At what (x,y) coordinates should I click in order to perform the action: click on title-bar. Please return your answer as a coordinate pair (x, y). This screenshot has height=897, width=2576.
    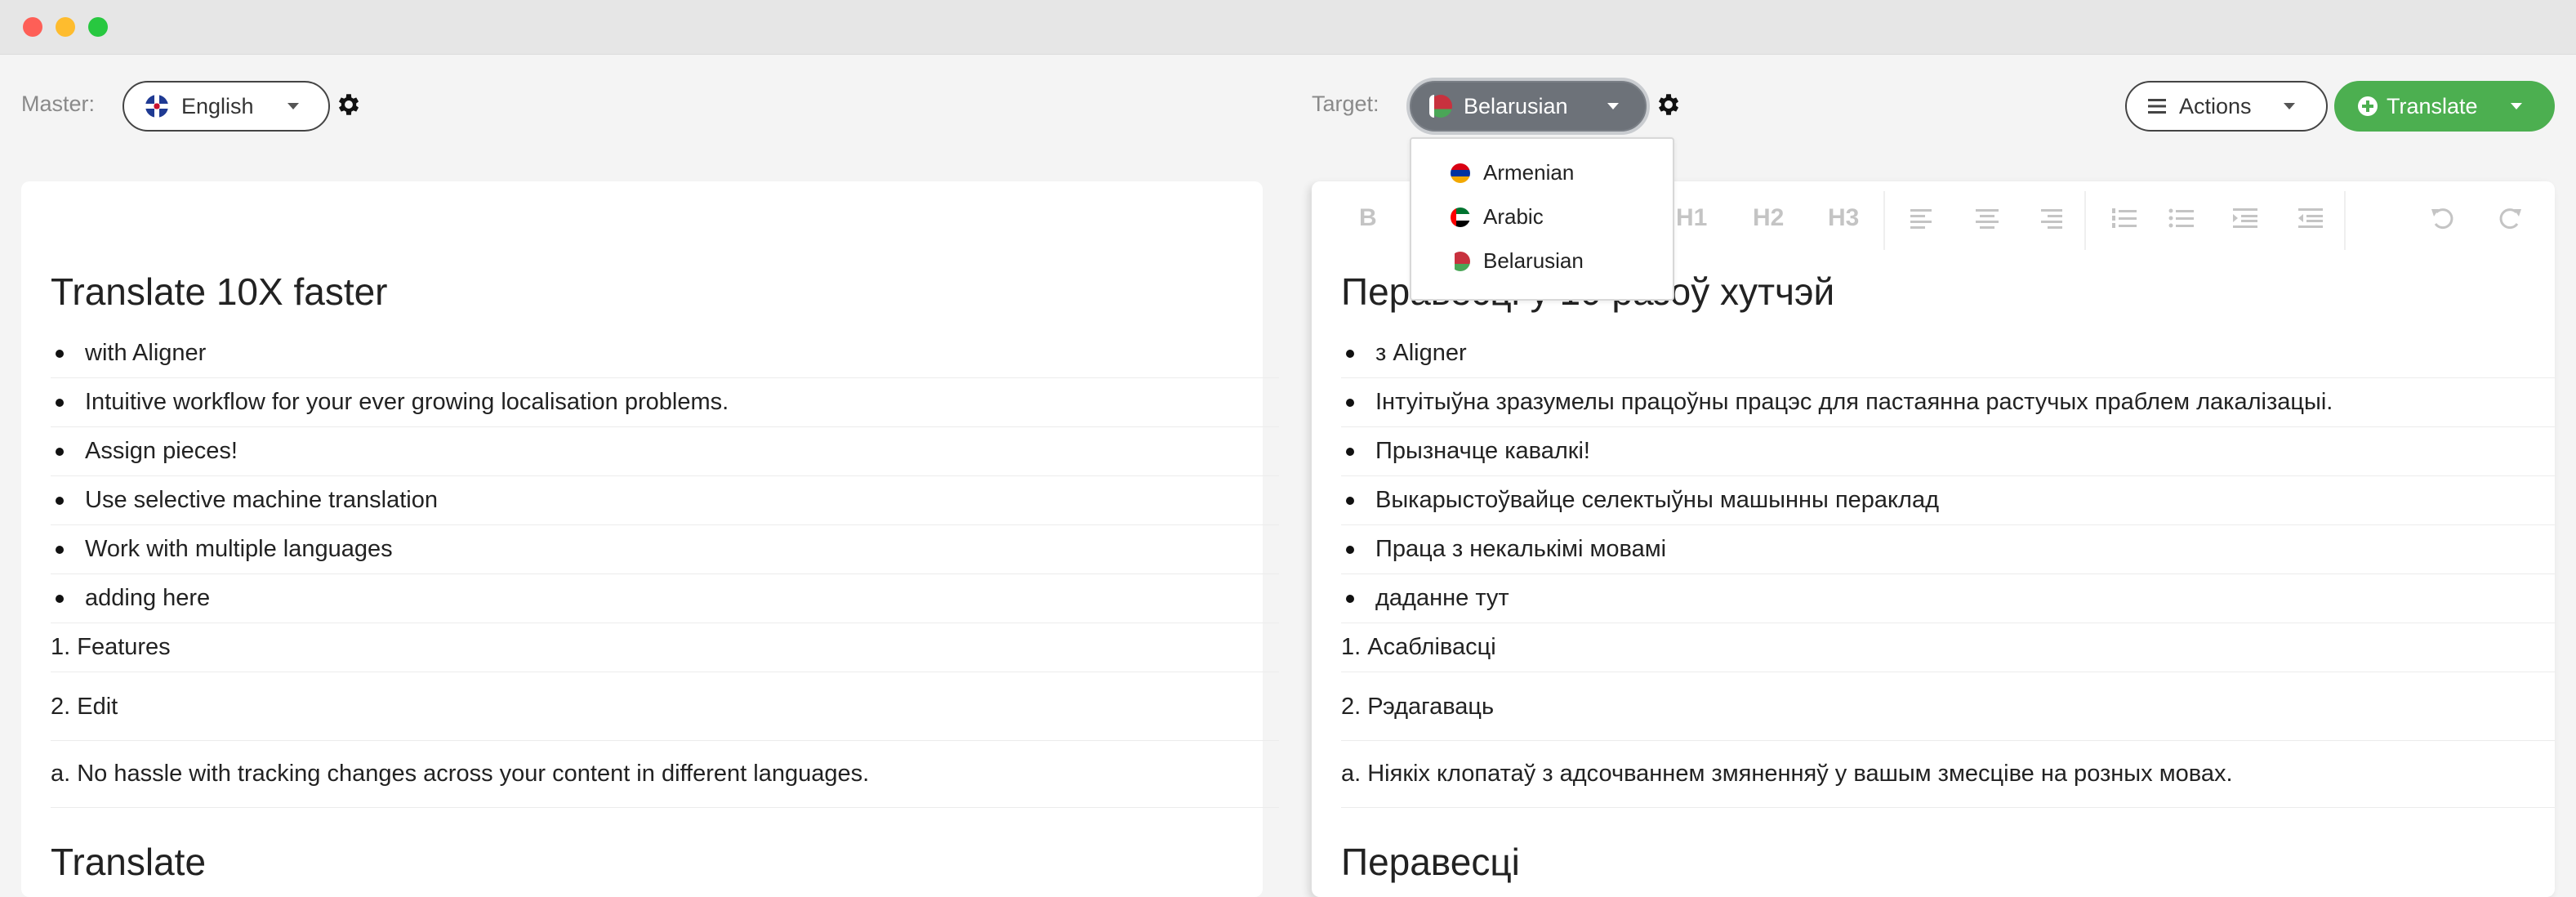
    Looking at the image, I should click on (1288, 28).